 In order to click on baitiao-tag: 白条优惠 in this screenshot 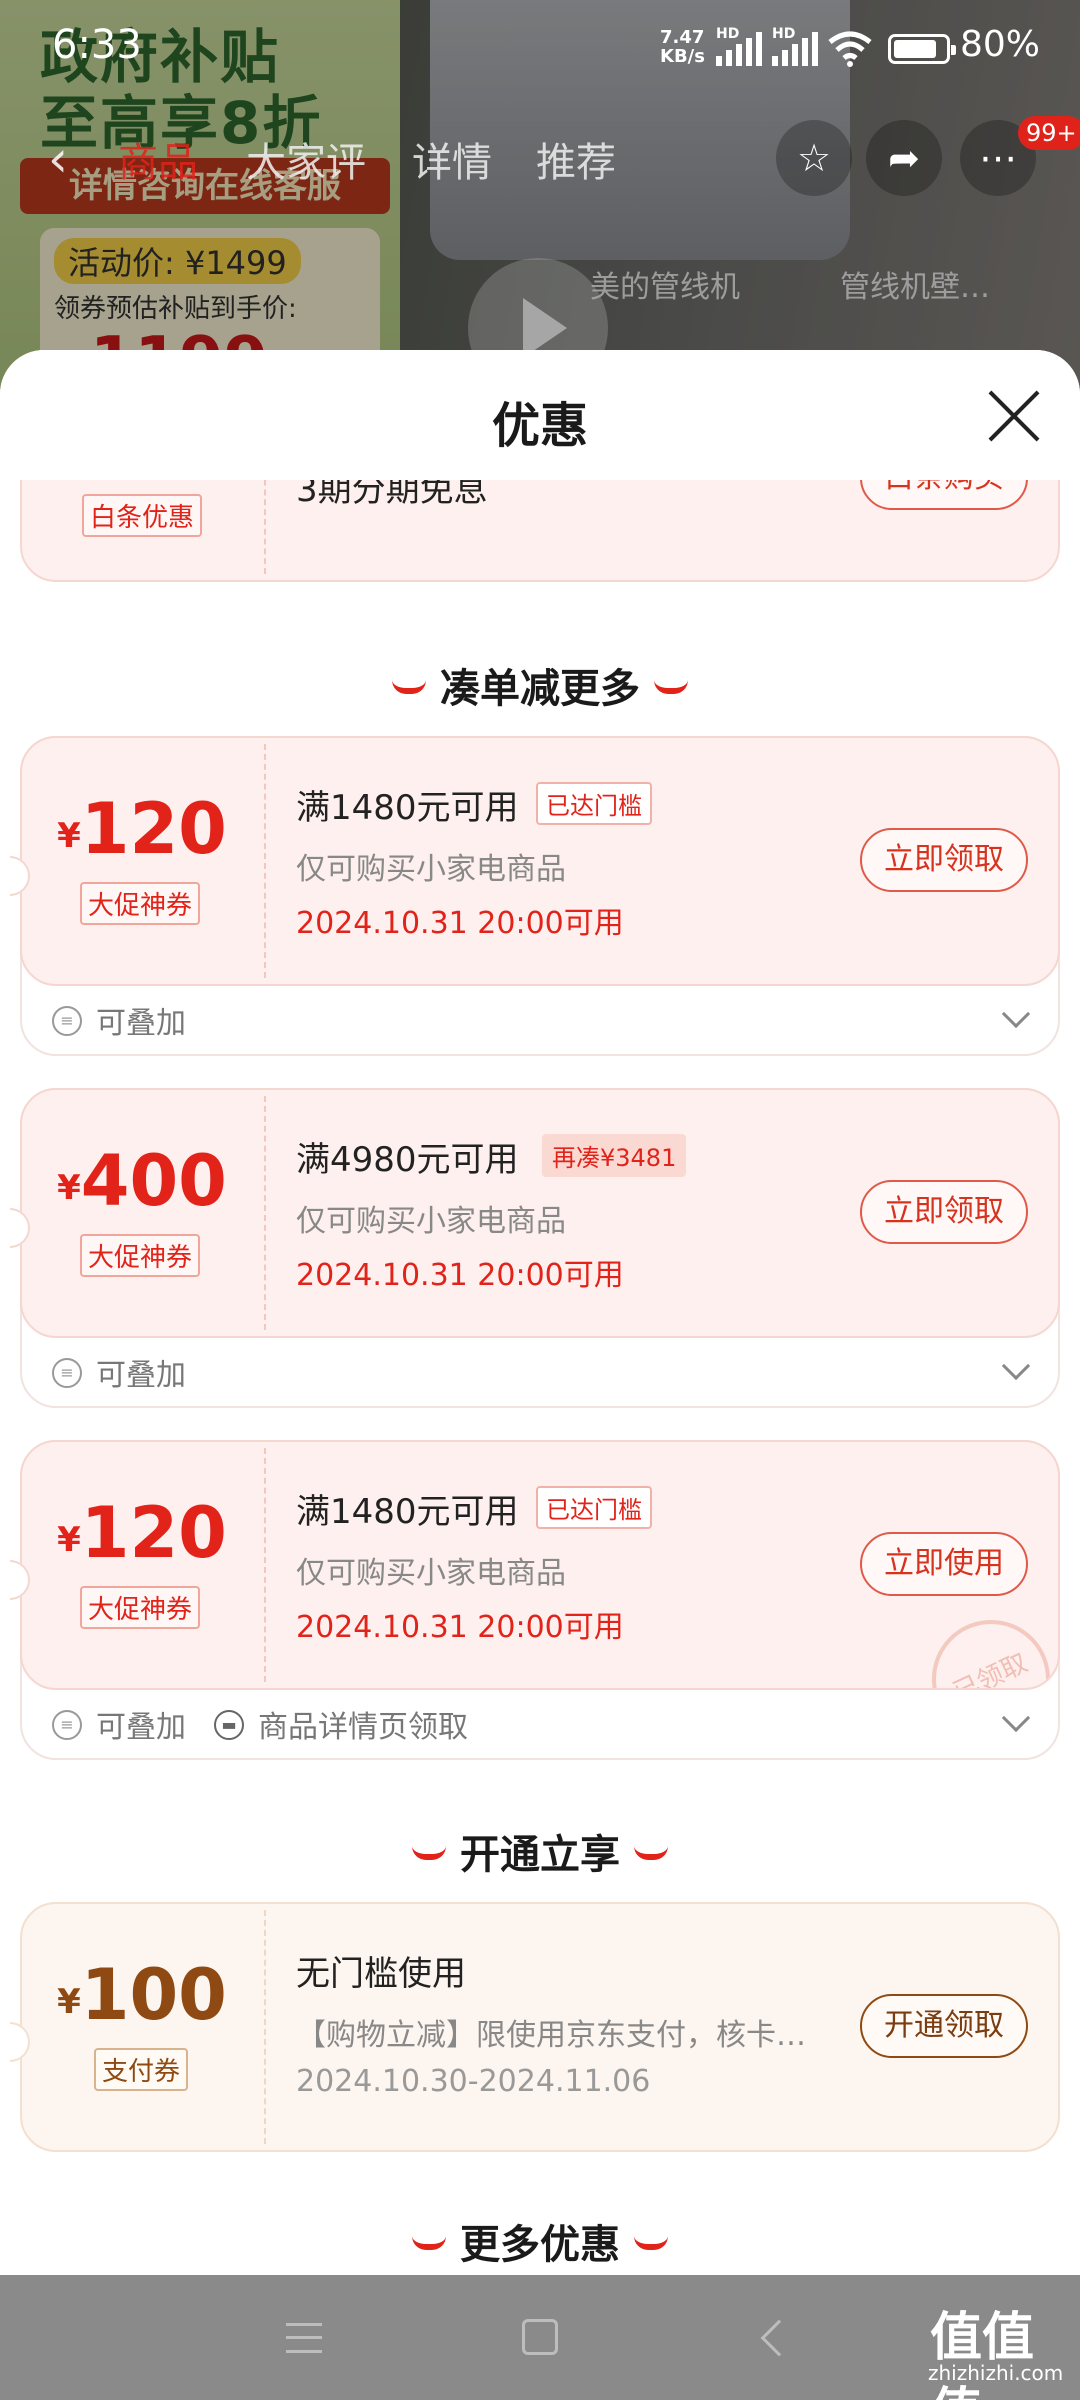, I will do `click(142, 515)`.